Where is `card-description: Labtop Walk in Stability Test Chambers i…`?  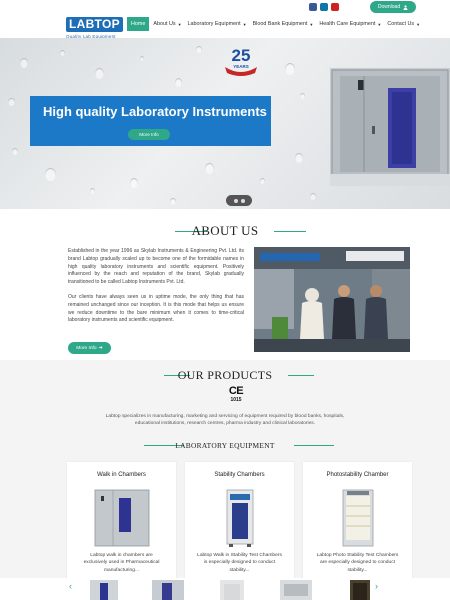 card-description: Labtop Walk in Stability Test Chambers i… is located at coordinates (239, 563).